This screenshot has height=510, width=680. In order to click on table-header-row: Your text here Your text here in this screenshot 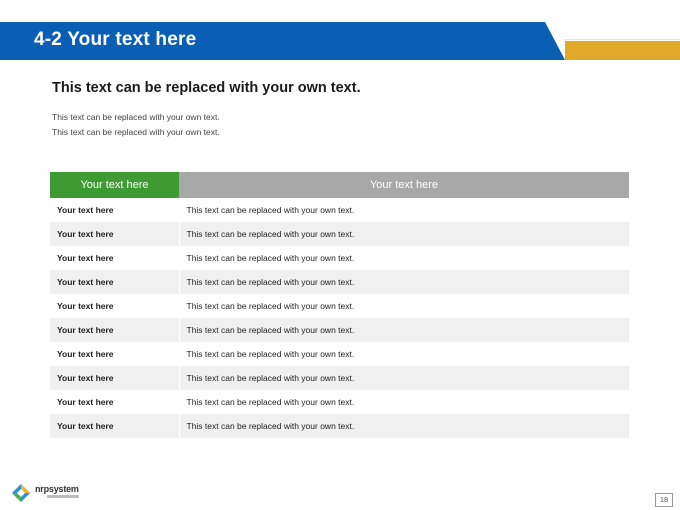, I will do `click(339, 185)`.